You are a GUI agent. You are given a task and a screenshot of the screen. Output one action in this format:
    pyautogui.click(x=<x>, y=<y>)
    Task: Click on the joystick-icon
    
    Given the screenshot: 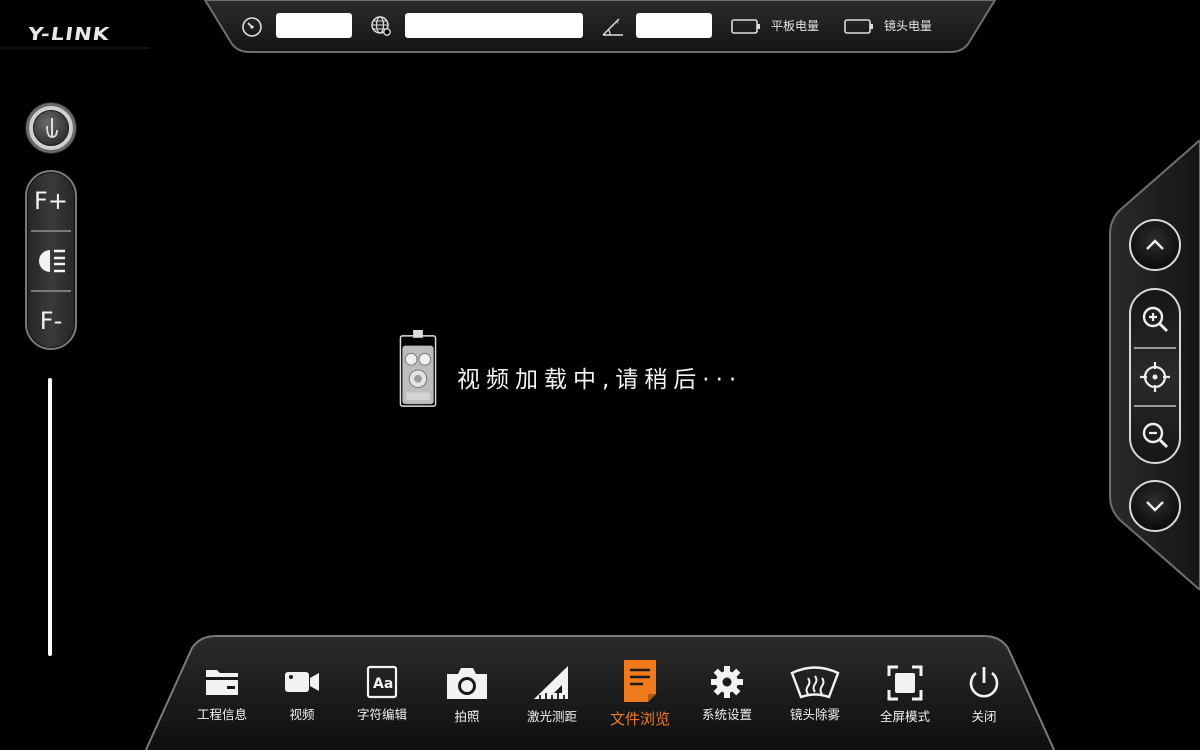 What is the action you would take?
    pyautogui.click(x=51, y=128)
    